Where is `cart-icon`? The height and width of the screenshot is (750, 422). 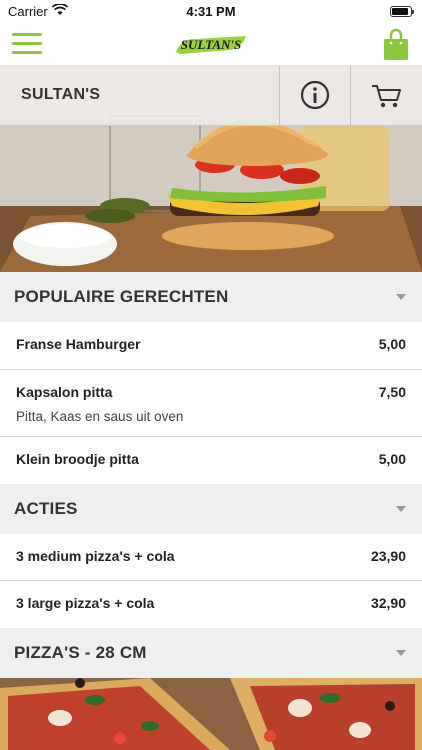 cart-icon is located at coordinates (386, 96).